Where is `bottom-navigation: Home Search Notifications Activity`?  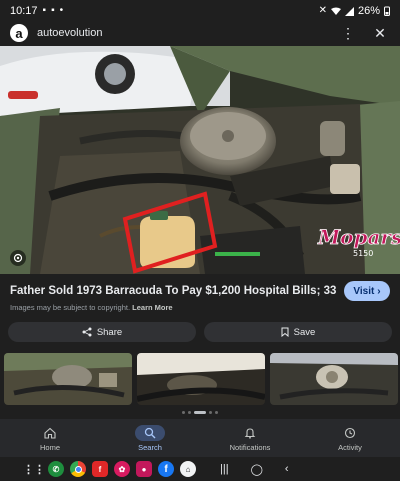
bottom-navigation: Home Search Notifications Activity is located at coordinates (200, 438).